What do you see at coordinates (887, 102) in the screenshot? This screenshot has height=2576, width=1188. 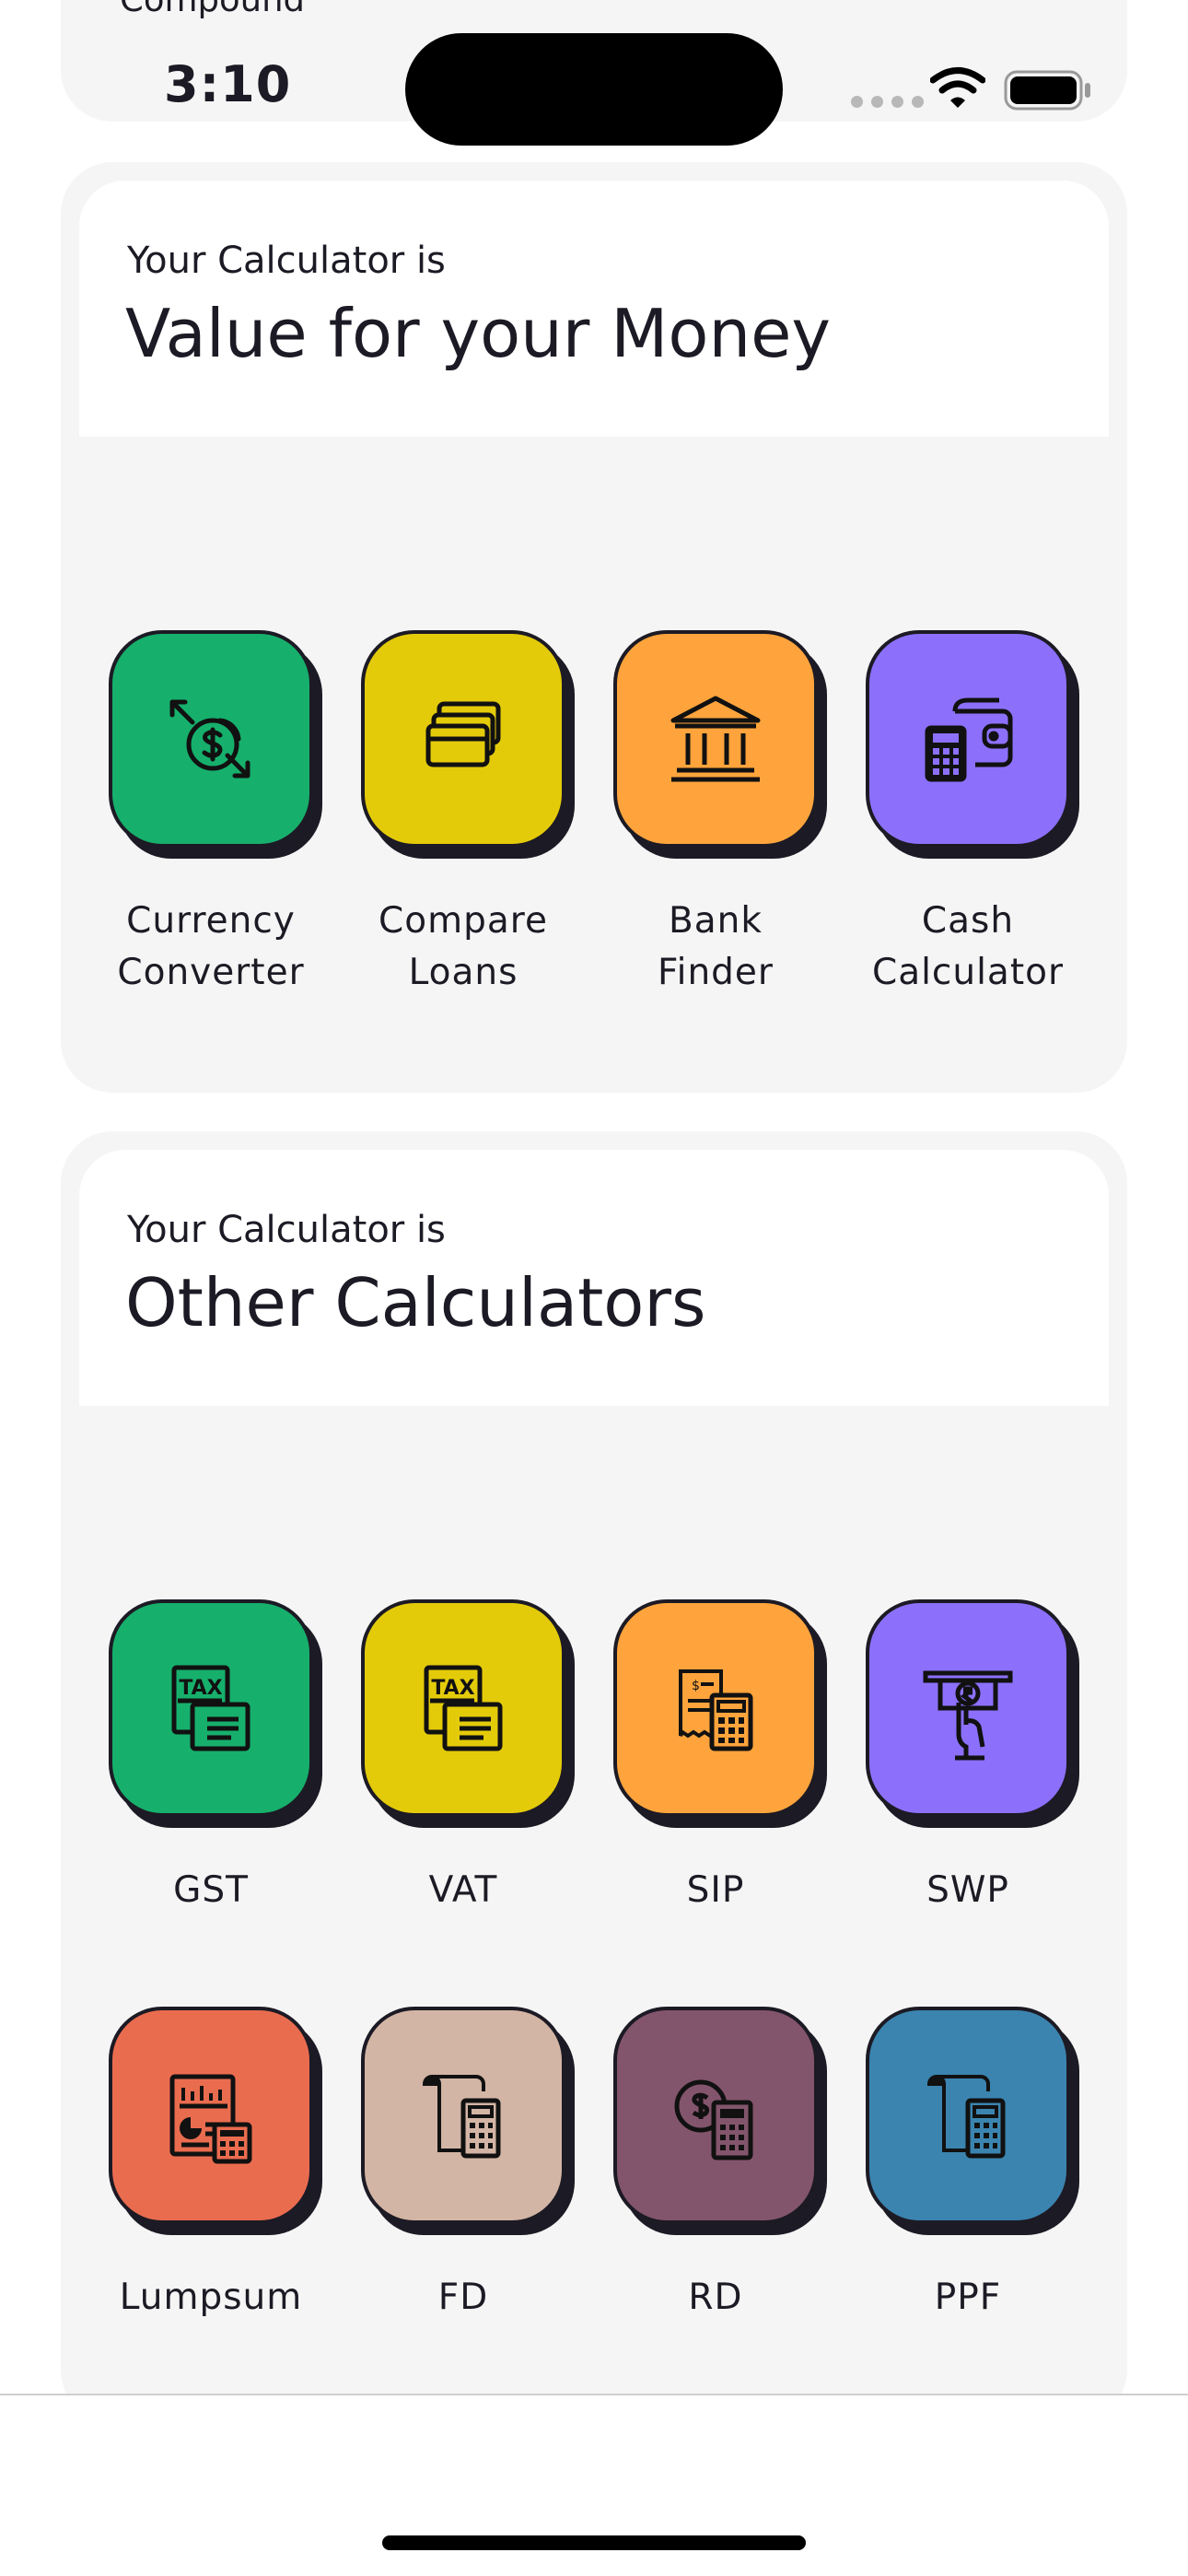 I see `cellular-signal-icon` at bounding box center [887, 102].